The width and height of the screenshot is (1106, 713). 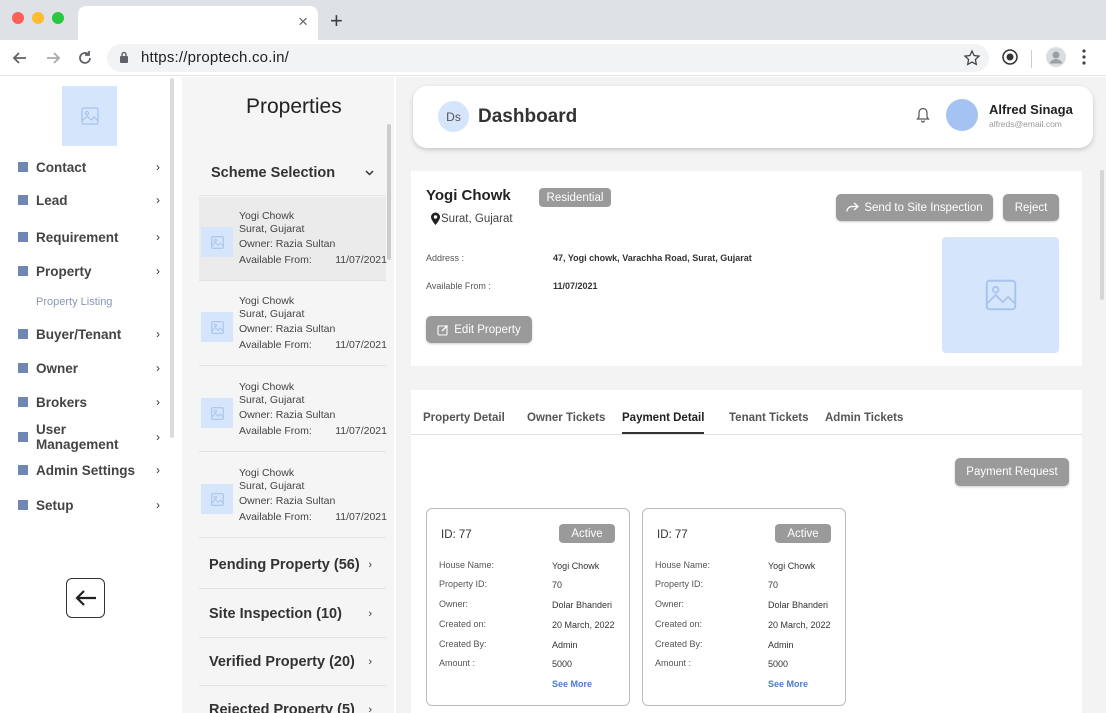 What do you see at coordinates (58, 18) in the screenshot?
I see `window-maximize-button` at bounding box center [58, 18].